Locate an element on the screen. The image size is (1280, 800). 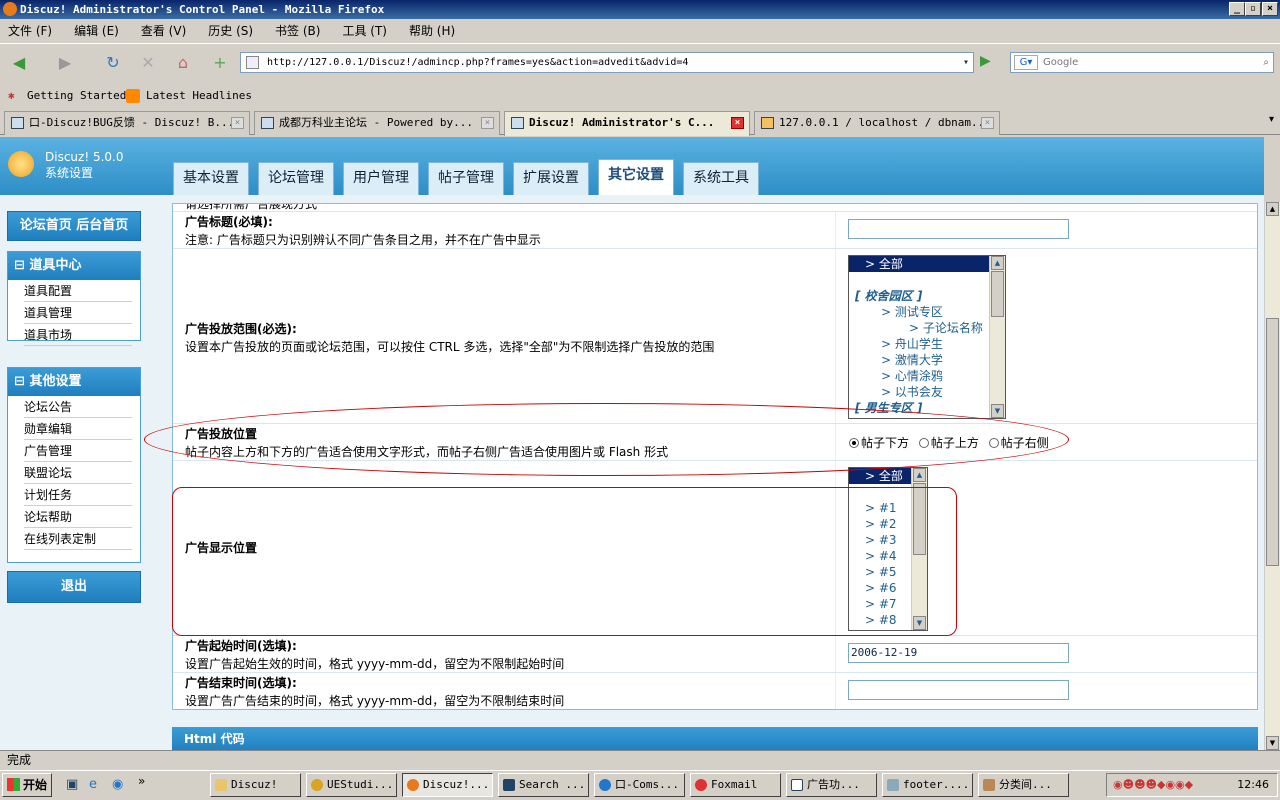
start-date-input: 2006-12-19 is located at coordinates (958, 653).